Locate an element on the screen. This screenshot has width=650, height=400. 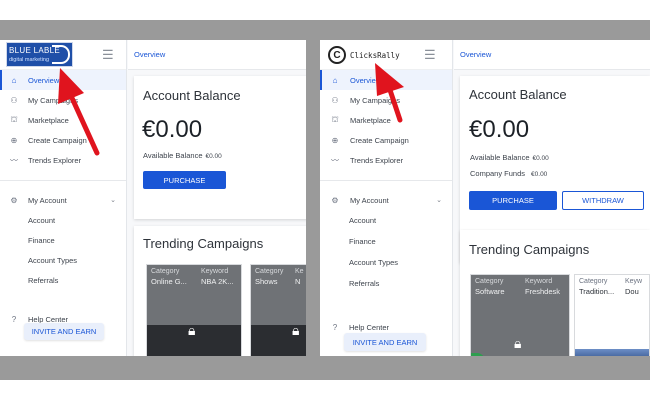
logo-bar: C ClicksRally ☰ is located at coordinates (386, 55).